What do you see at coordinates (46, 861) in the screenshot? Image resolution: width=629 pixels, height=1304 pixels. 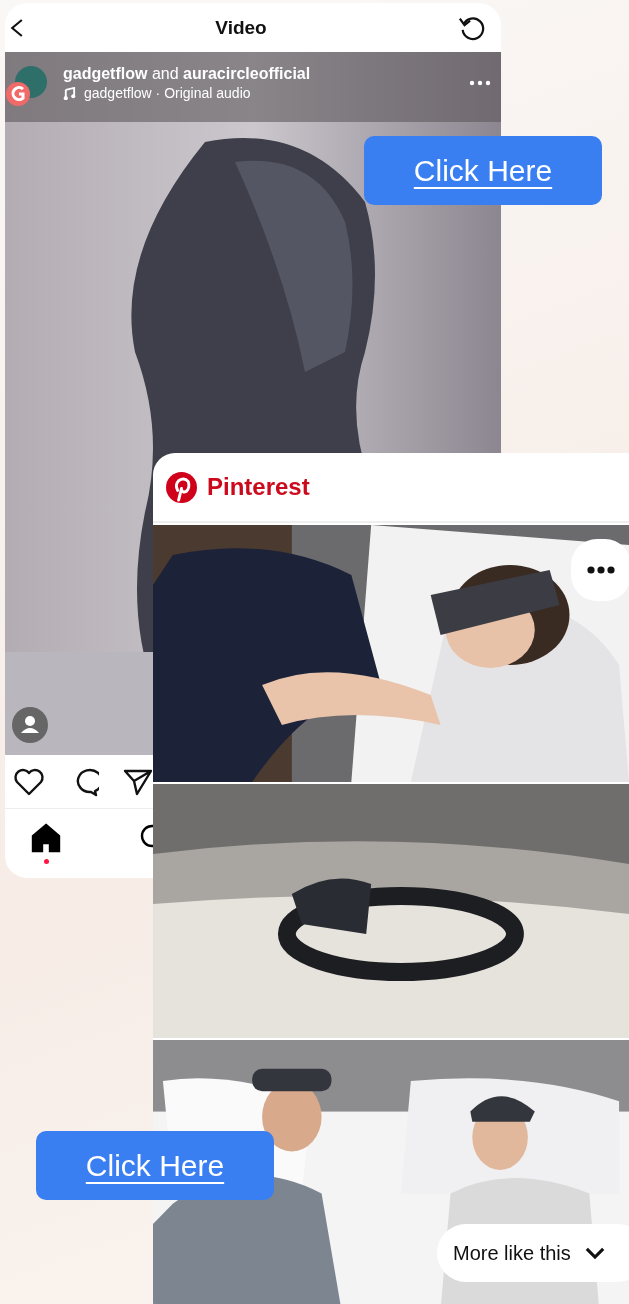 I see `active-dot` at bounding box center [46, 861].